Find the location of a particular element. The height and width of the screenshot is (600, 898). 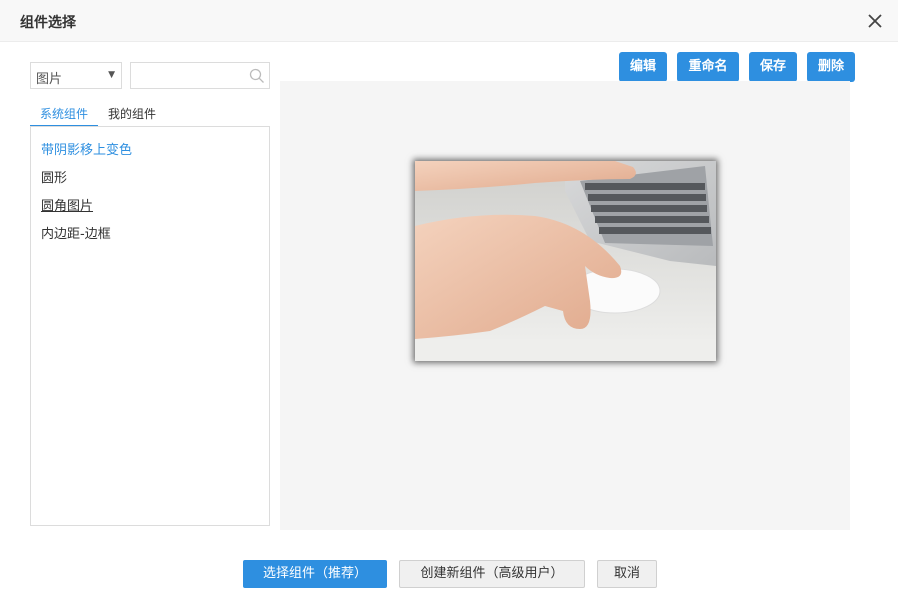

tab-system-components: 系统组件 is located at coordinates (64, 116).